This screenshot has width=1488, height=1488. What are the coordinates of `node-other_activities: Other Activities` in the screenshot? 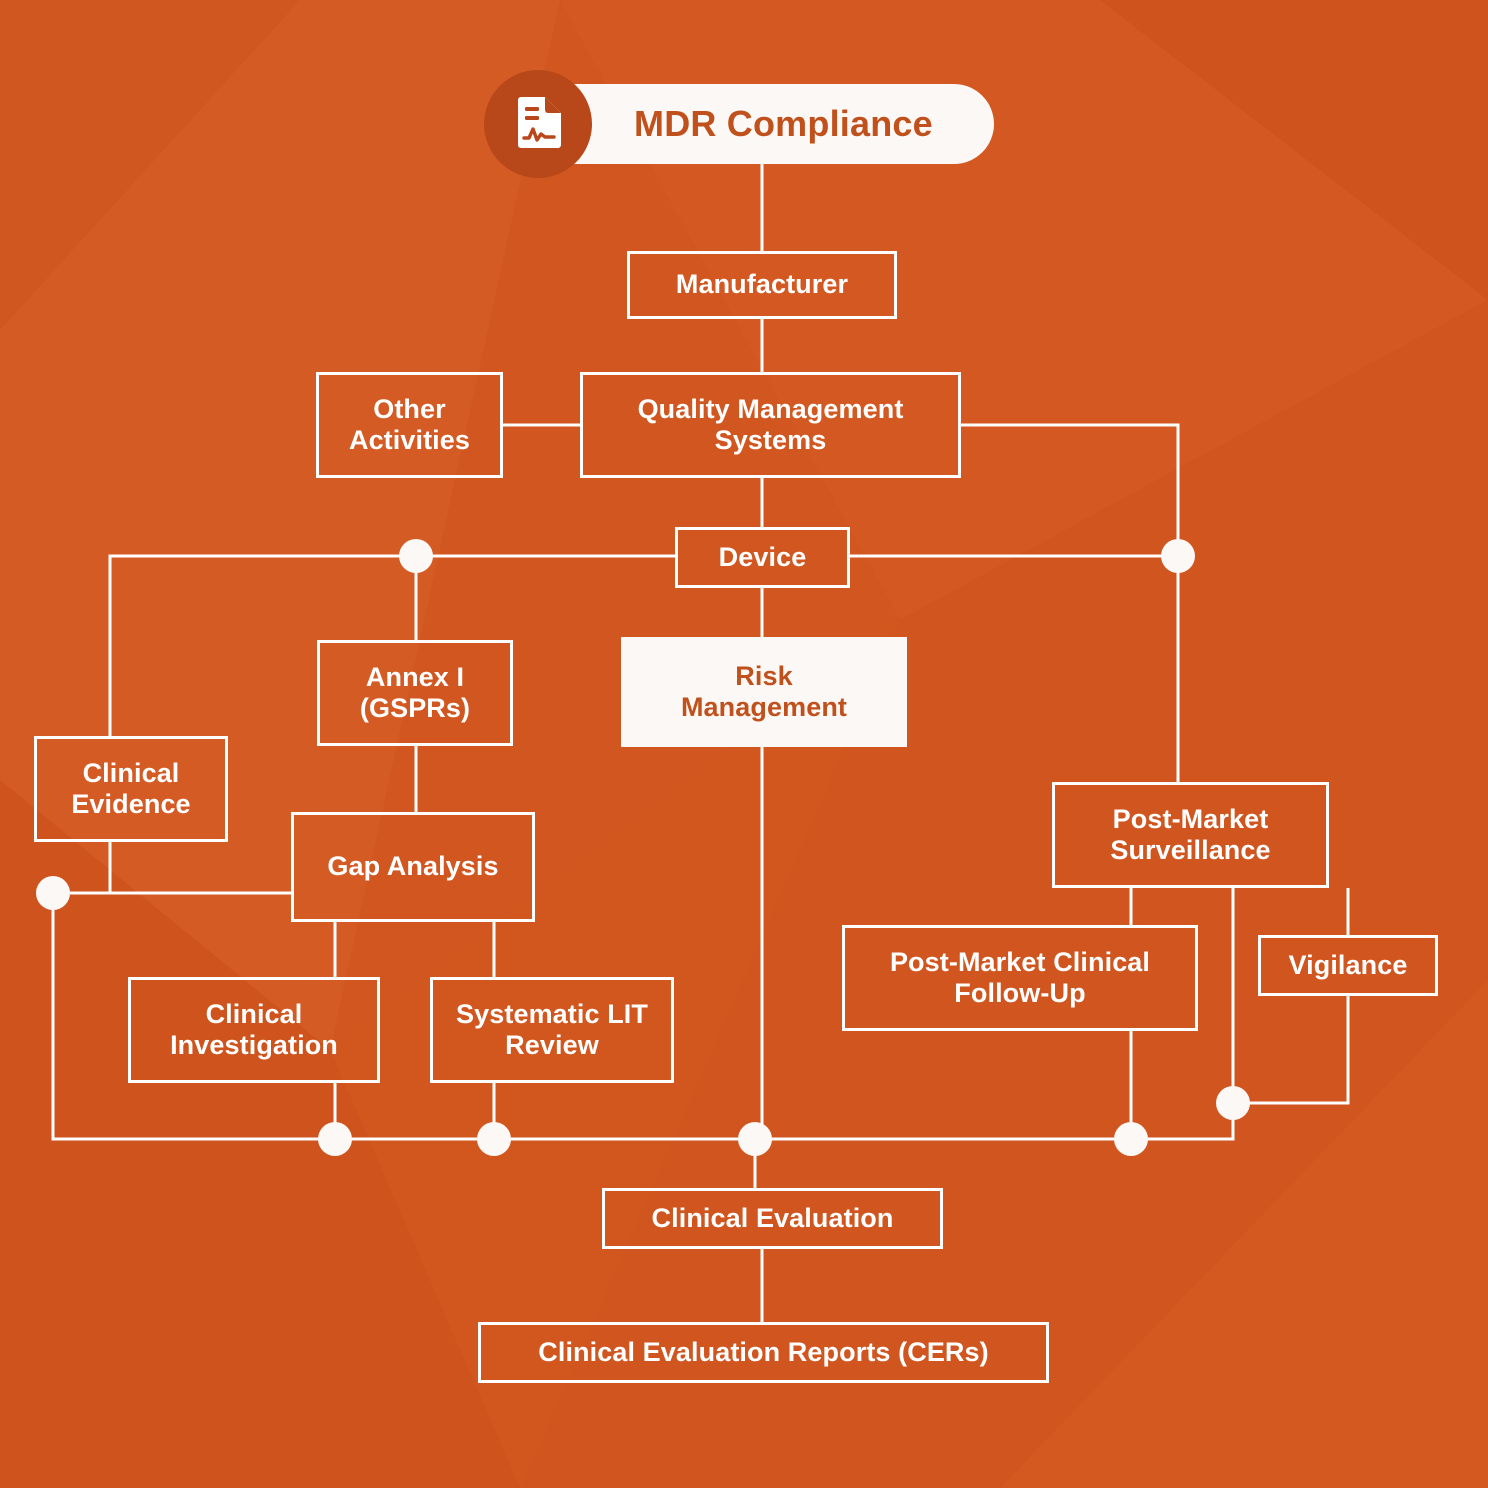 It's located at (409, 425).